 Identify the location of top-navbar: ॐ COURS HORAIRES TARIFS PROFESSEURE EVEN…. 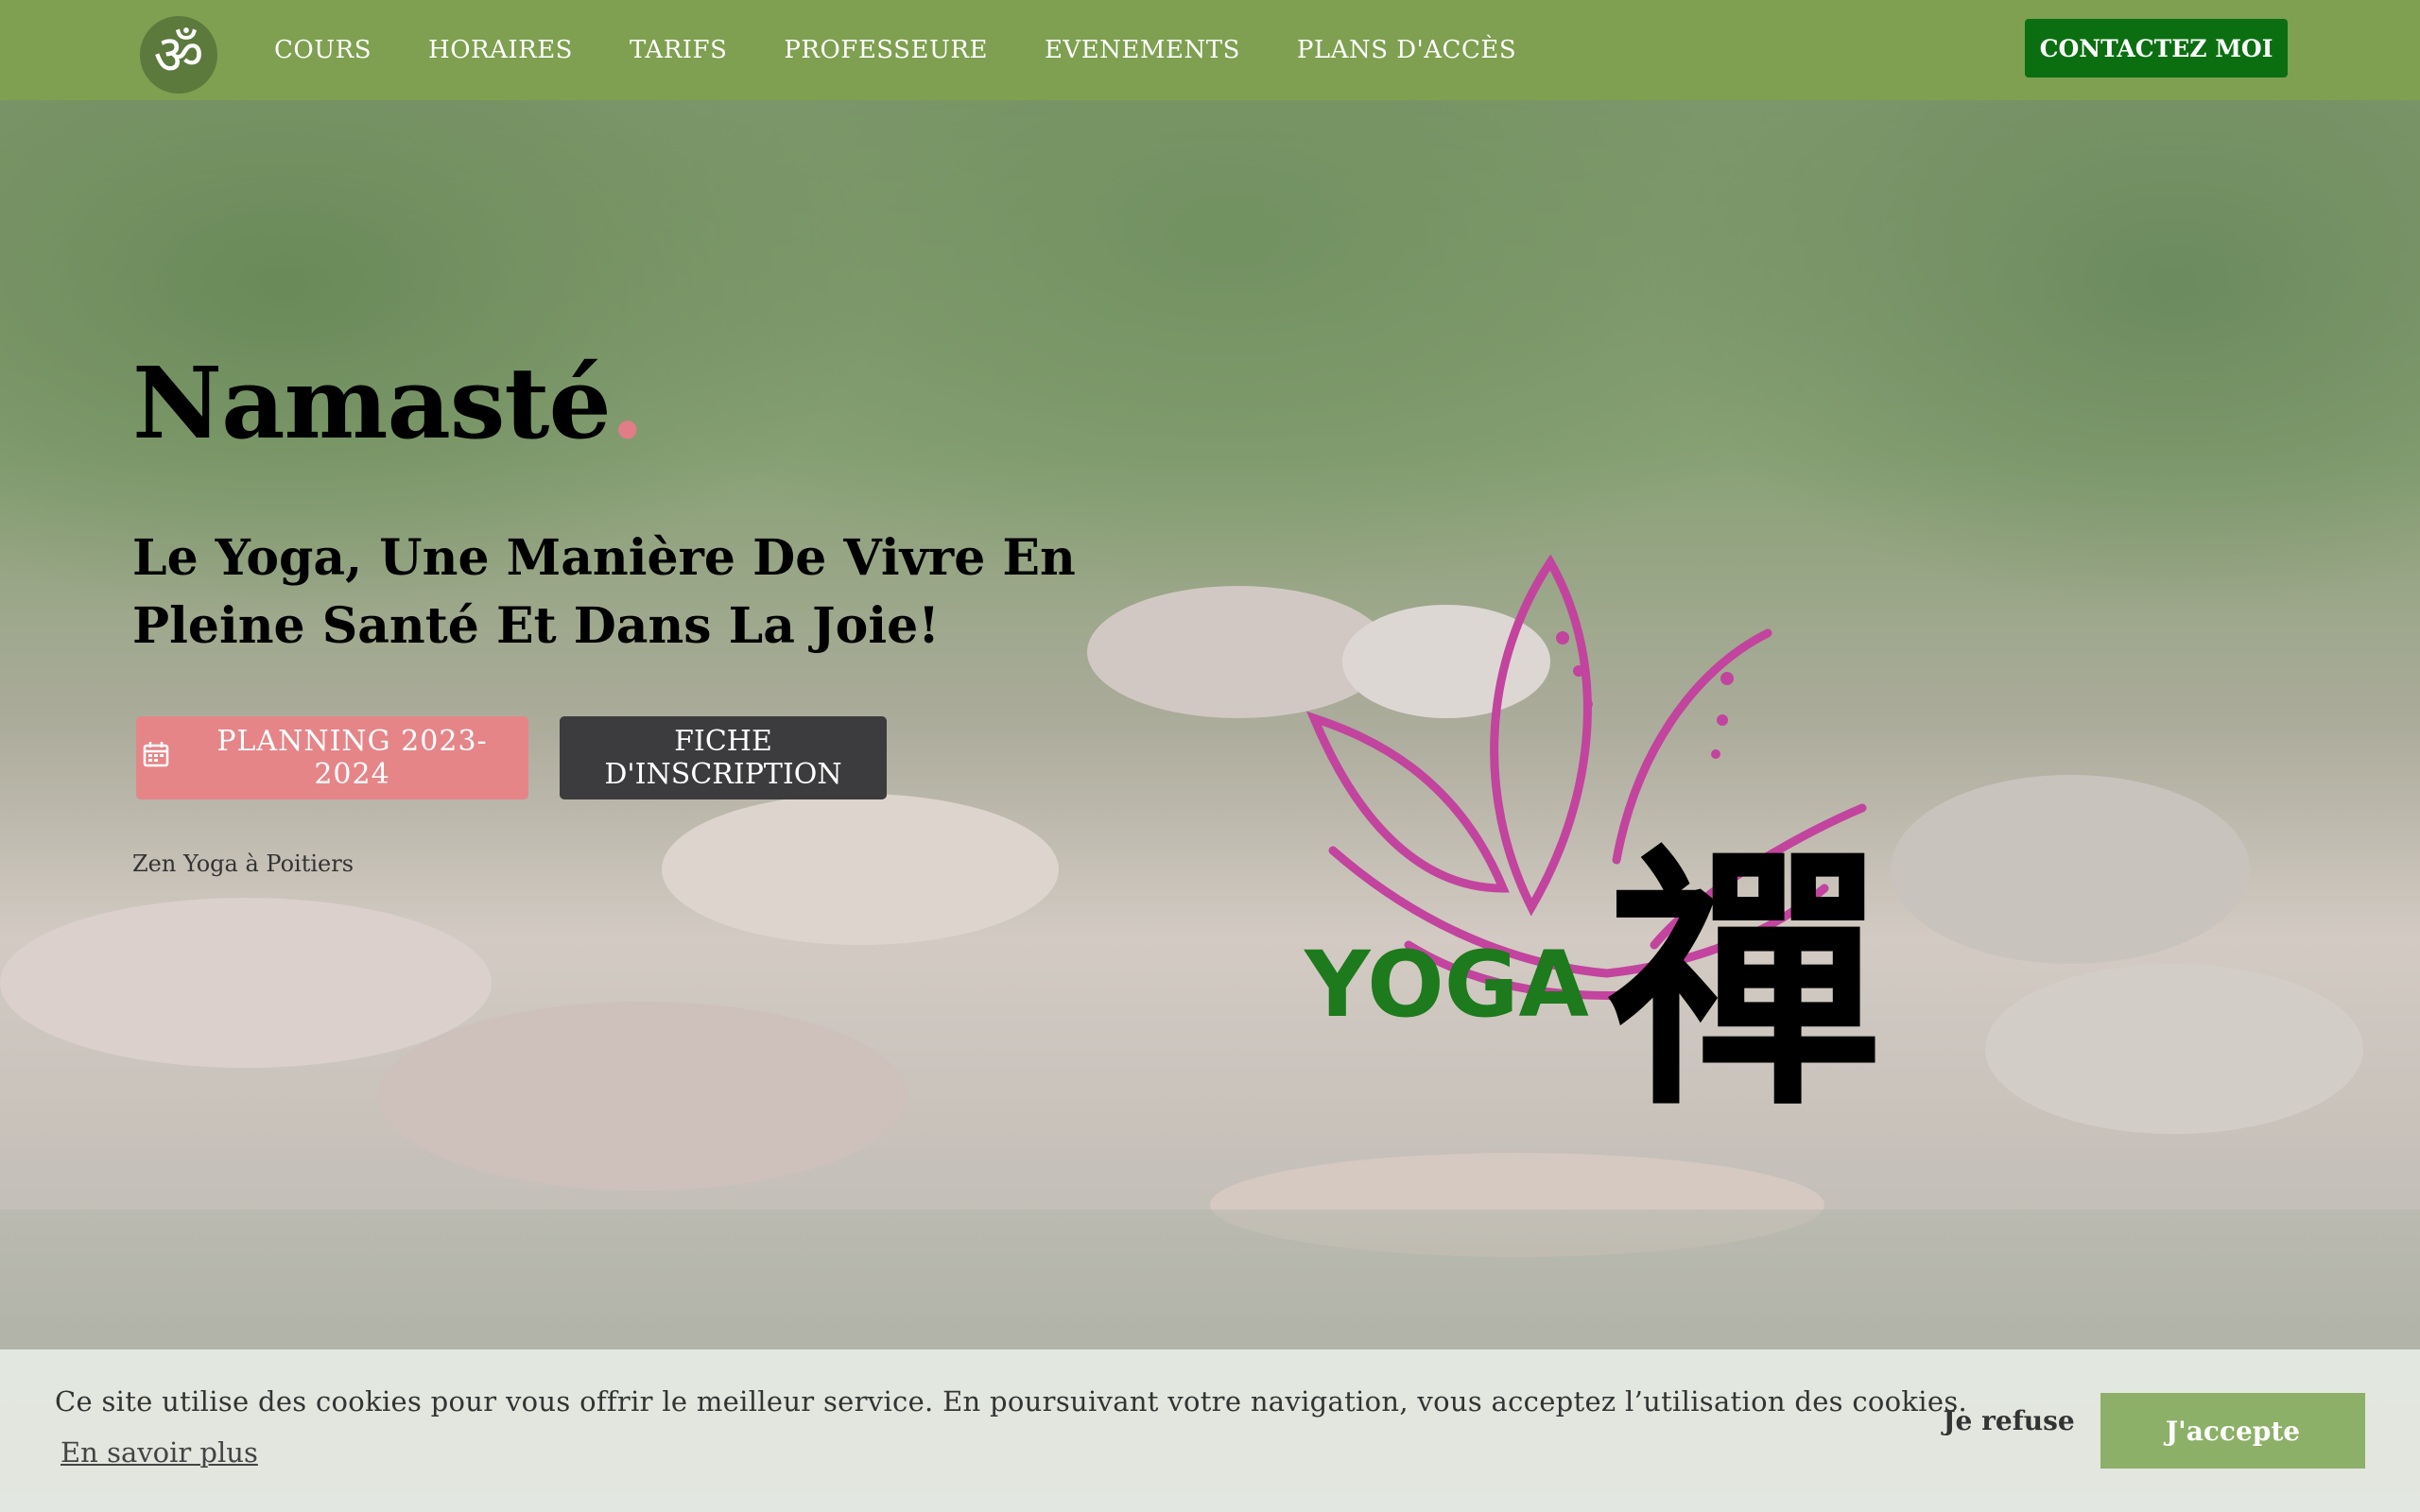
(1210, 50).